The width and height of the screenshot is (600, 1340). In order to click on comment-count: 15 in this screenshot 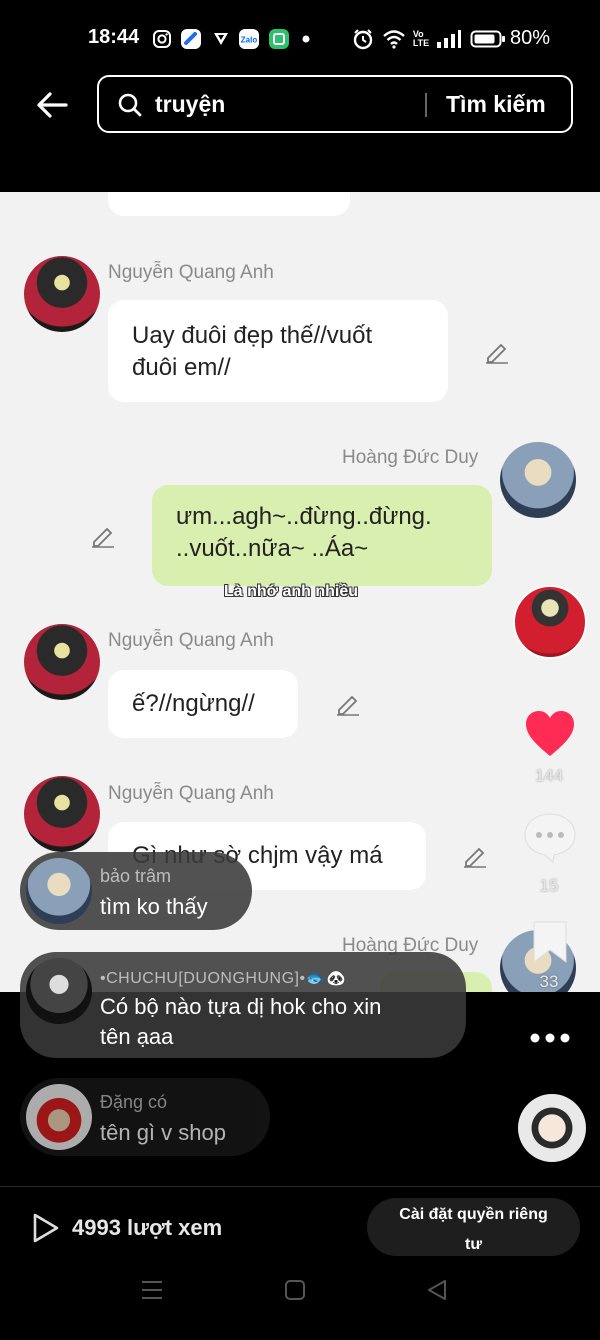, I will do `click(549, 885)`.